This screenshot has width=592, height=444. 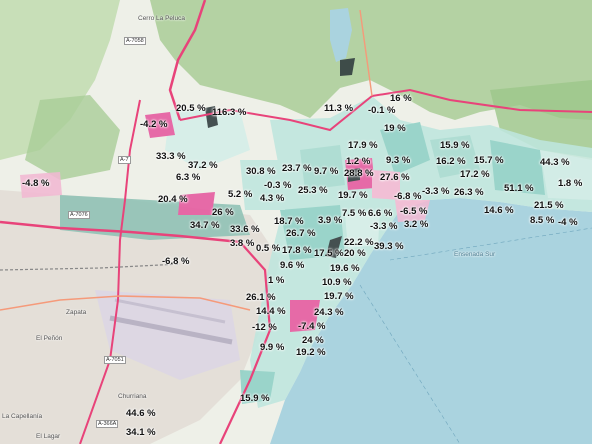 I want to click on place-label: Zapata, so click(x=76, y=312).